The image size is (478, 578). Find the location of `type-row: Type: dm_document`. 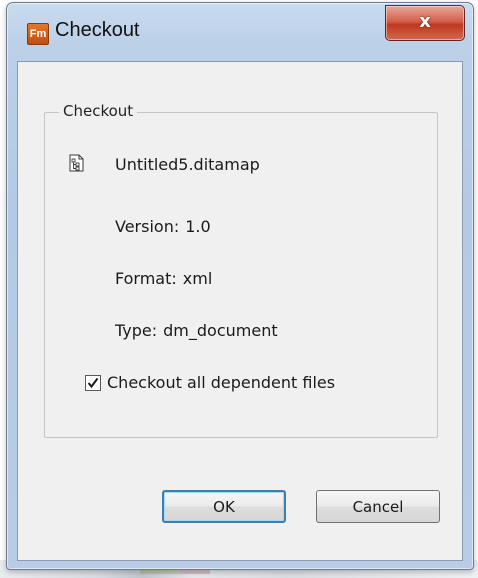

type-row: Type: dm_document is located at coordinates (196, 330).